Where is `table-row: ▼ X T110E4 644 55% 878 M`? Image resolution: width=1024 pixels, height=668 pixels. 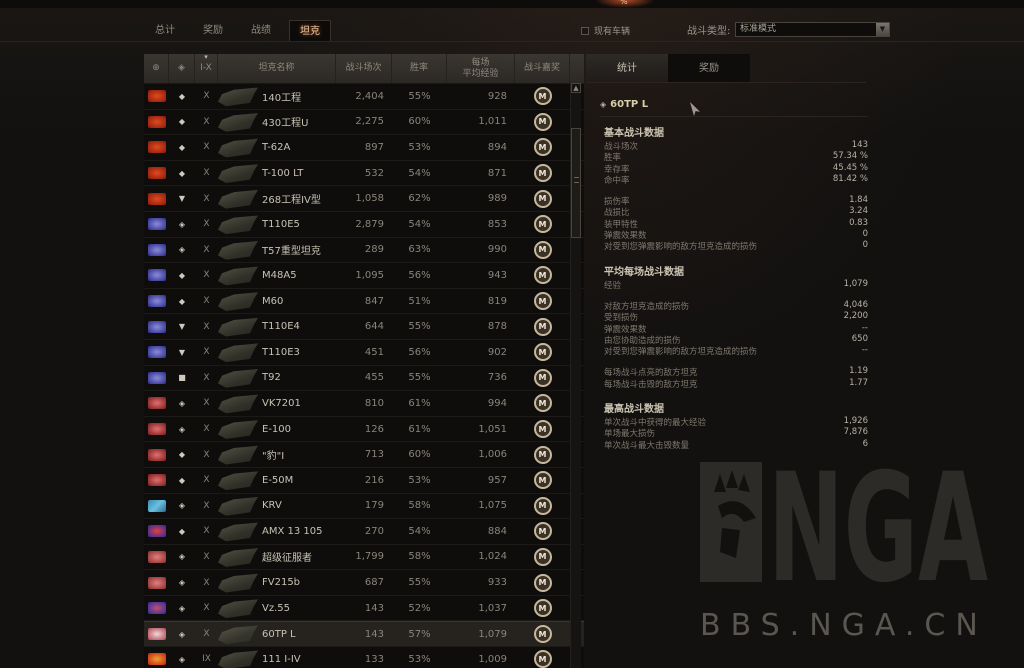
table-row: ▼ X T110E4 644 55% 878 M is located at coordinates (364, 327).